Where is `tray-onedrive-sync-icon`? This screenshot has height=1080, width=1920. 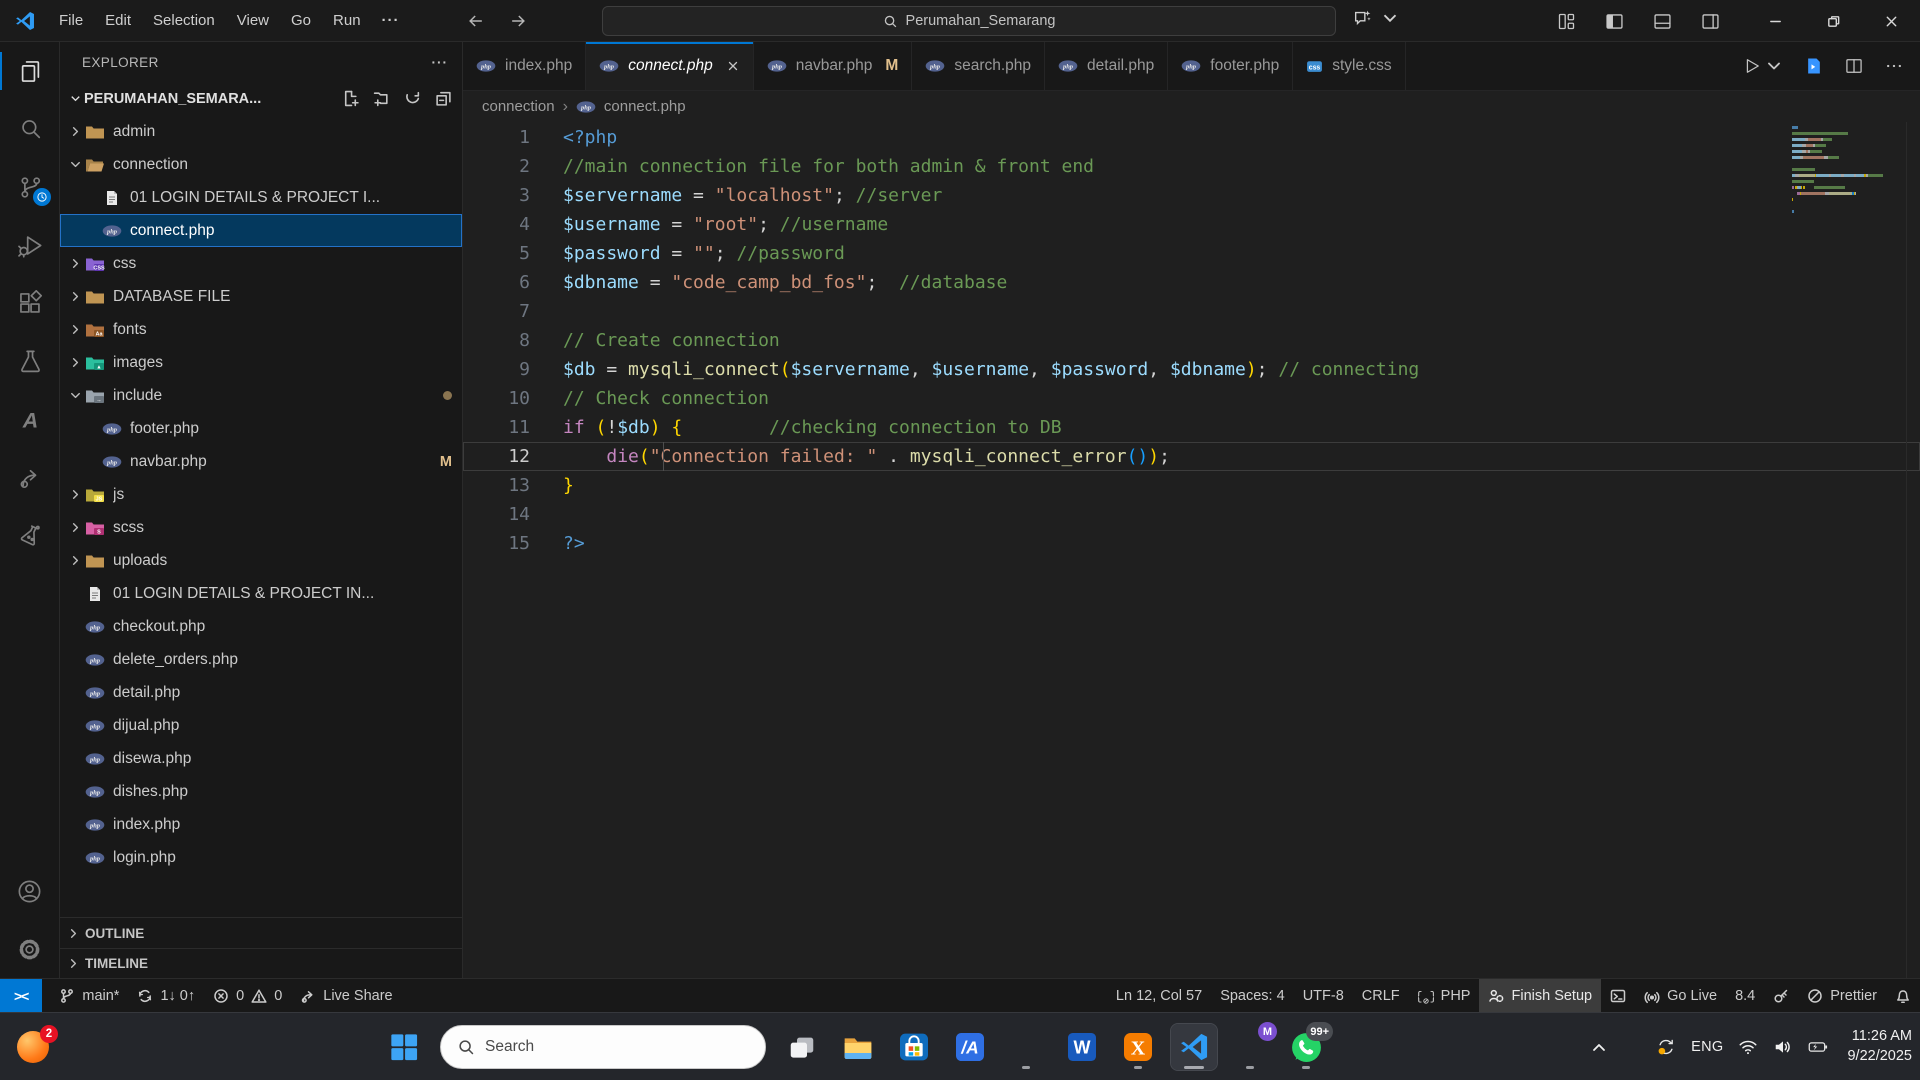 tray-onedrive-sync-icon is located at coordinates (1666, 1047).